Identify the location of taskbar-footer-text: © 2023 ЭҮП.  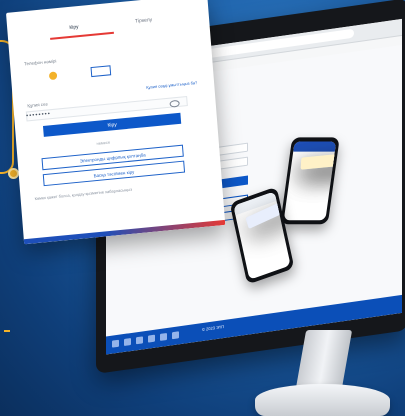
(213, 328).